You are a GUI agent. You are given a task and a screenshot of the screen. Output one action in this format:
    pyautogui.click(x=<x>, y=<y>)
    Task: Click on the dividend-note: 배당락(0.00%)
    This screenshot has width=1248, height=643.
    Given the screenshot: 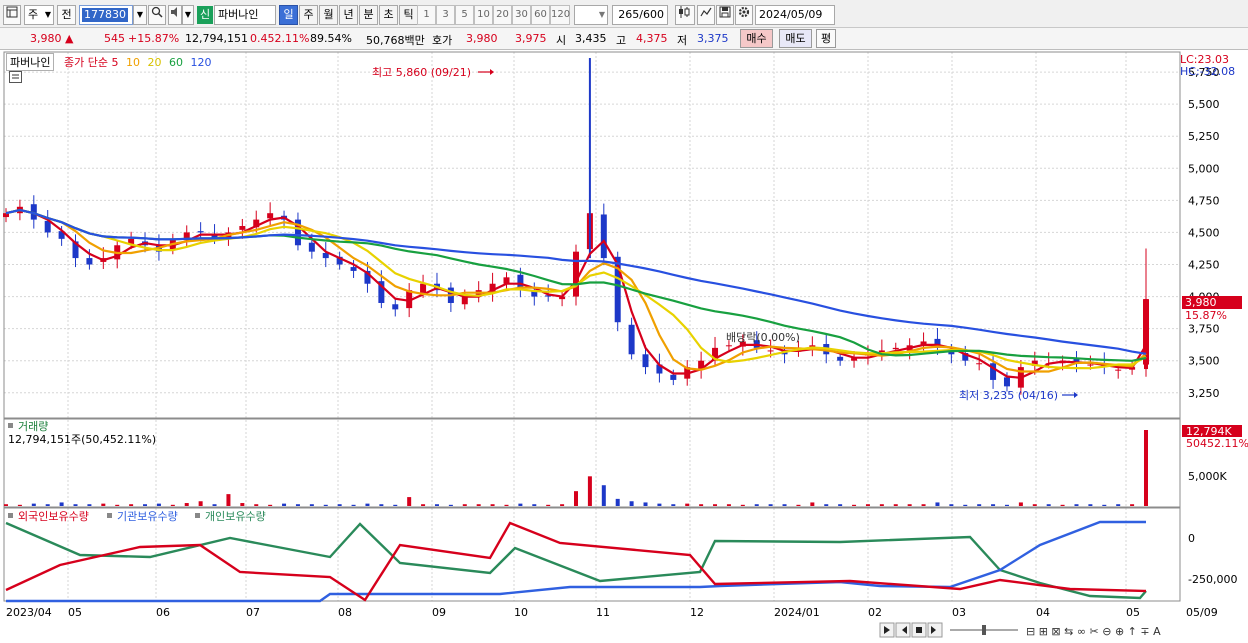 What is the action you would take?
    pyautogui.click(x=763, y=337)
    